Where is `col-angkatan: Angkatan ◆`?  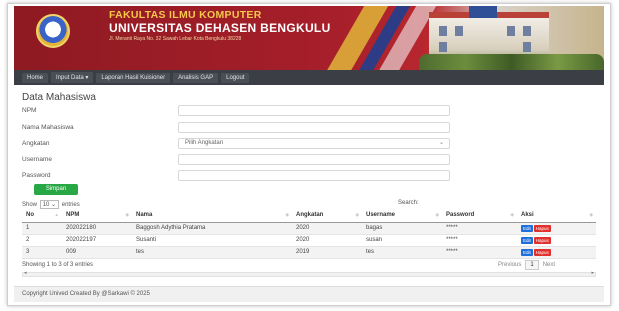 col-angkatan: Angkatan ◆ is located at coordinates (327, 216).